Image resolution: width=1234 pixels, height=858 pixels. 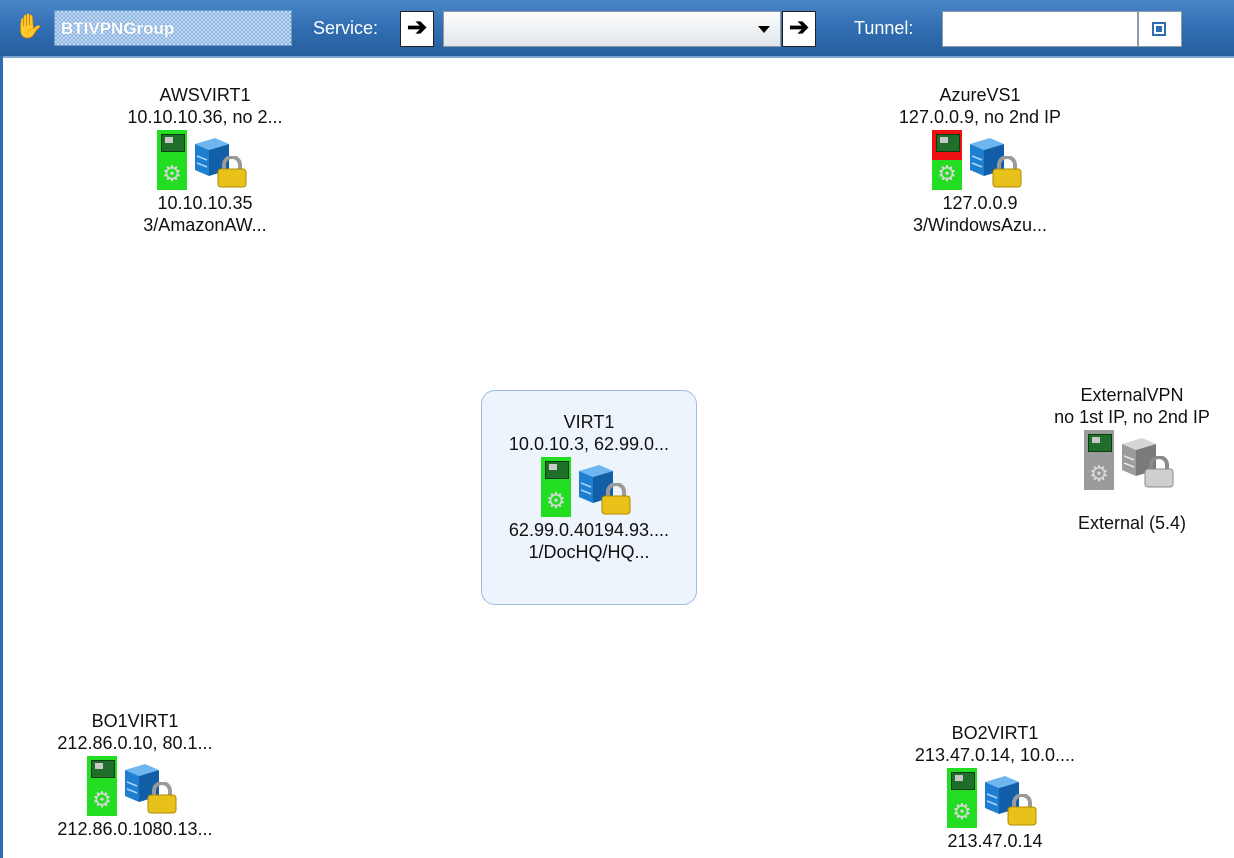 What do you see at coordinates (205, 203) in the screenshot?
I see `node-subnet: 10.10.10.35` at bounding box center [205, 203].